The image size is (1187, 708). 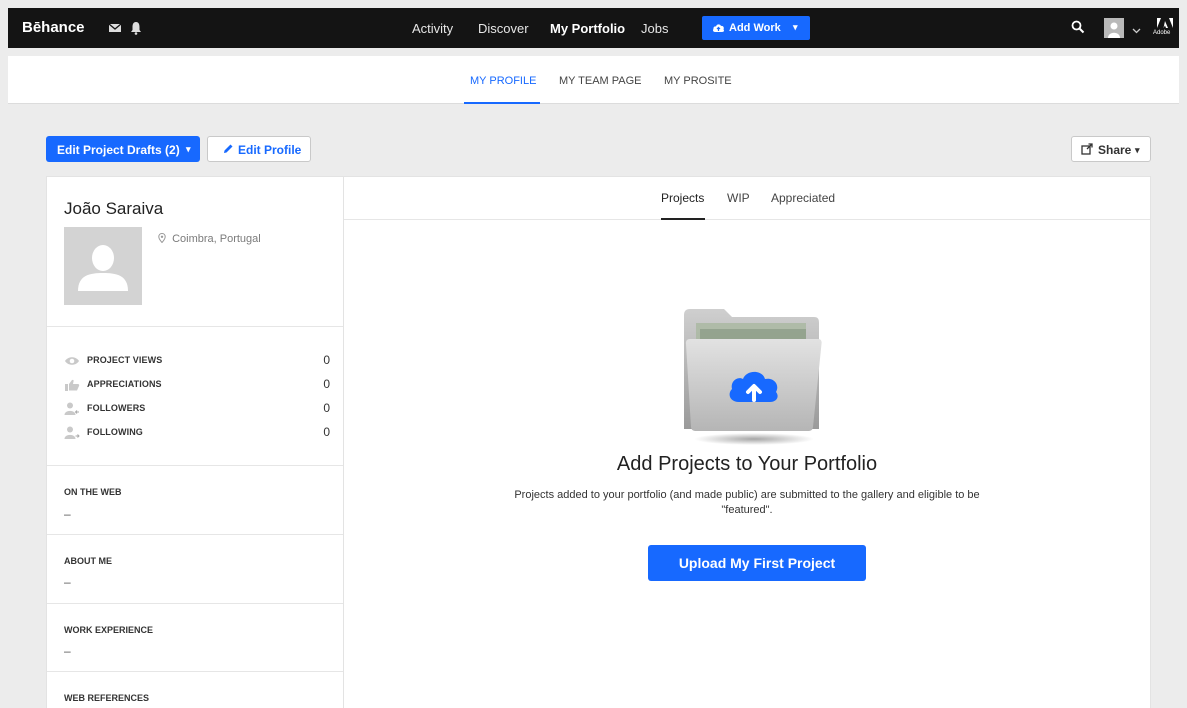 What do you see at coordinates (124, 384) in the screenshot?
I see `stat-label: APPRECIATIONS` at bounding box center [124, 384].